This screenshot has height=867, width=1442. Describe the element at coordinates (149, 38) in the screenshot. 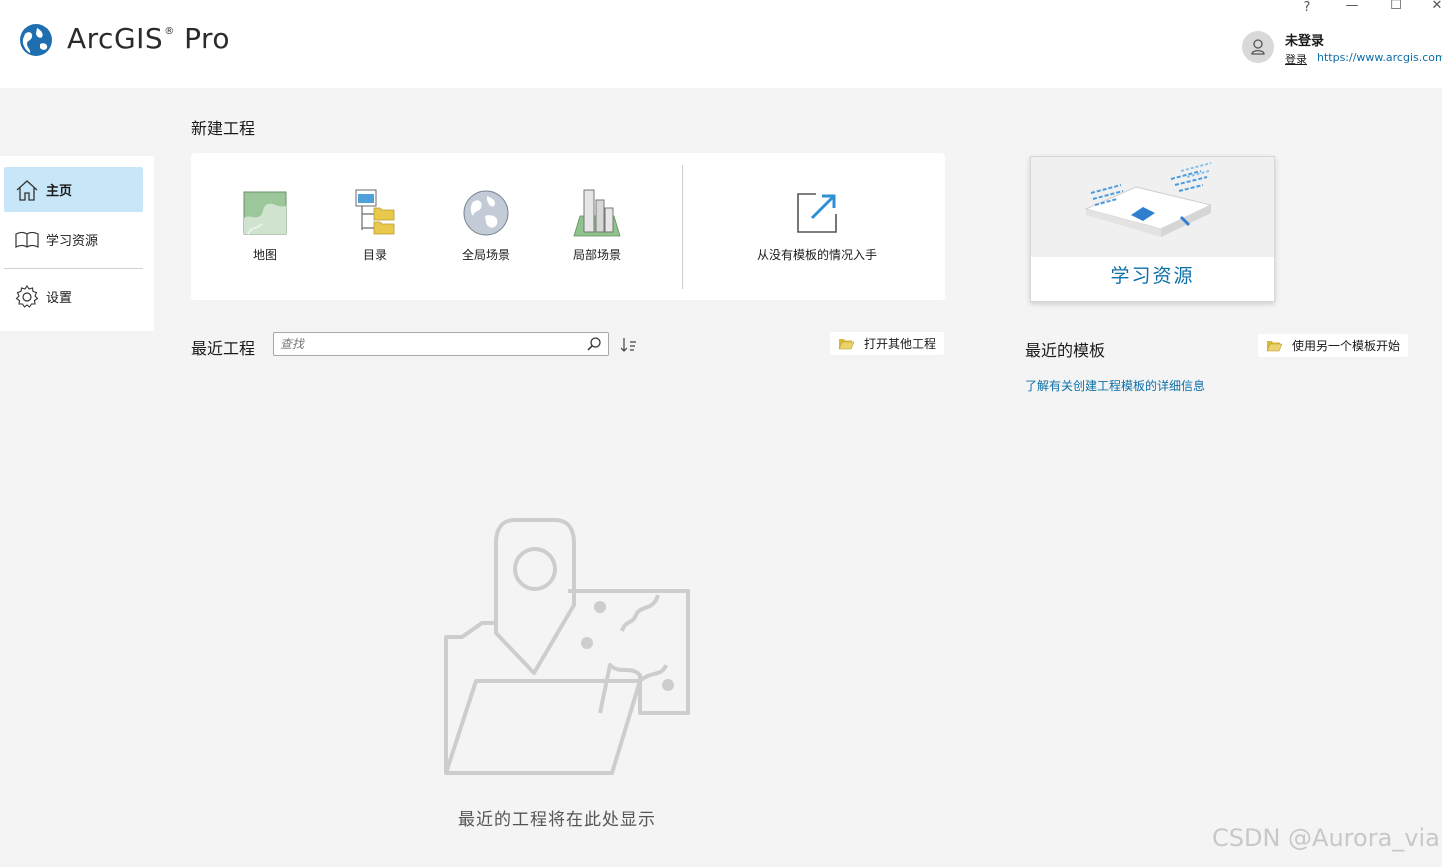

I see `app-brand: ArcGIS® Pro` at that location.